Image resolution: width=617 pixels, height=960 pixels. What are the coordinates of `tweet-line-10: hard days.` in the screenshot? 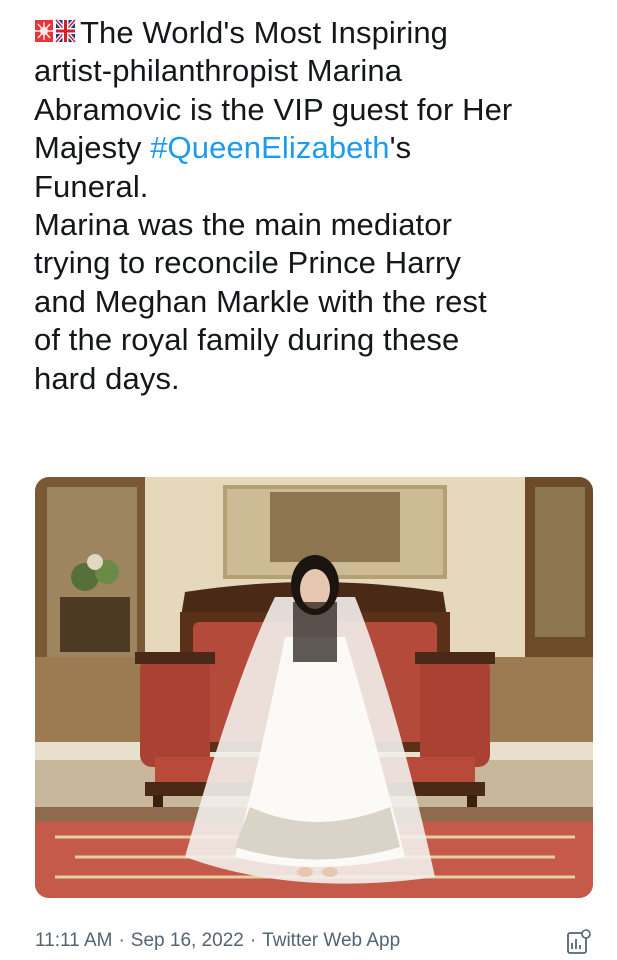 It's located at (107, 378).